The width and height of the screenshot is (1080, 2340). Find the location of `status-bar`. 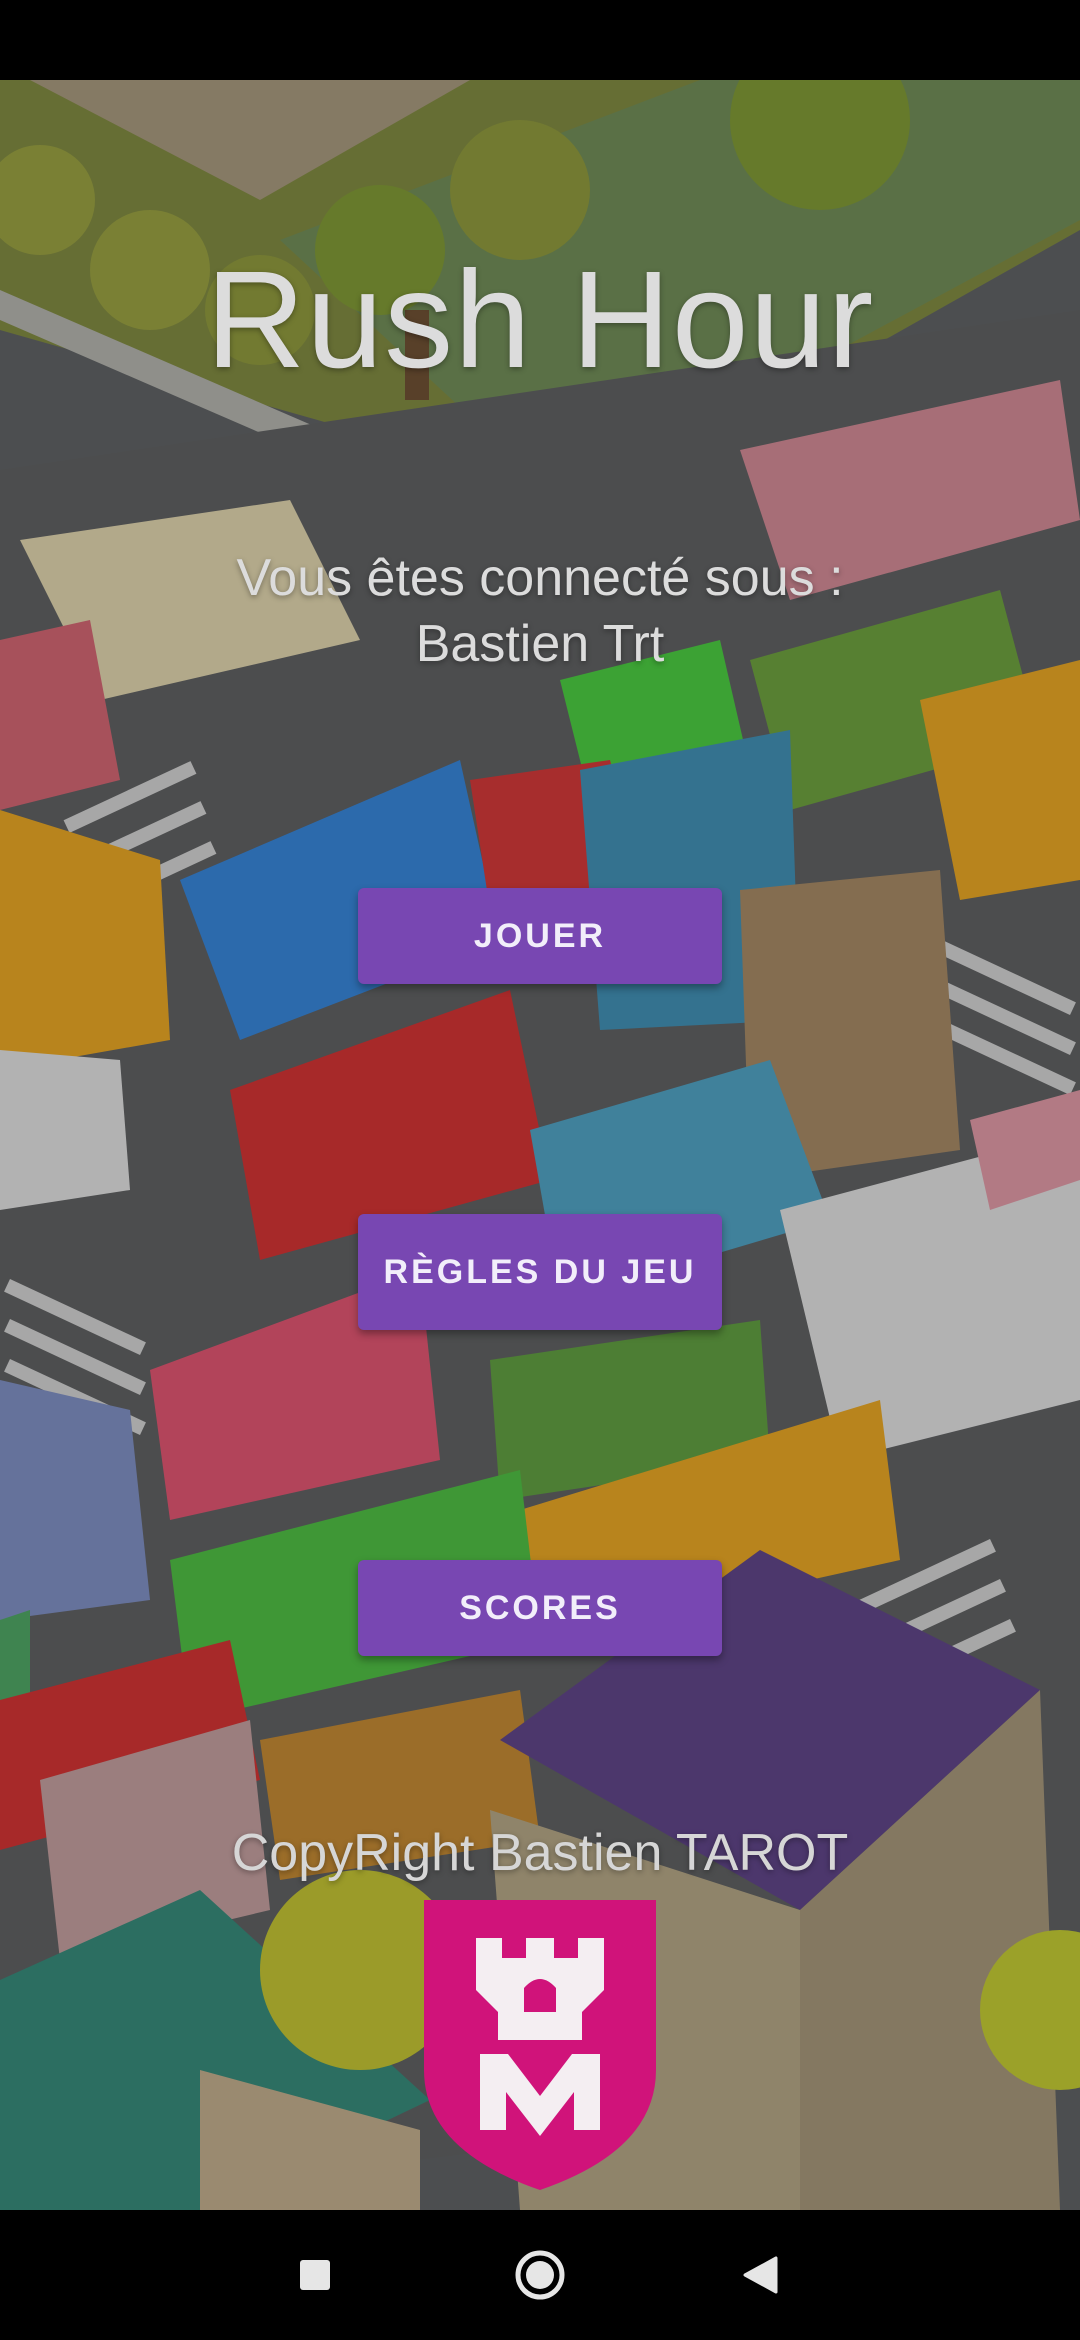

status-bar is located at coordinates (540, 40).